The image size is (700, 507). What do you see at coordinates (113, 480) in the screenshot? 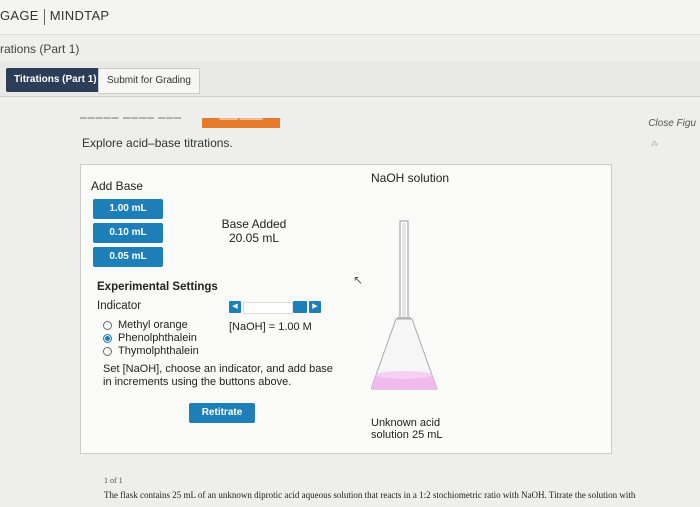
I see `page-number: 1 of 1` at bounding box center [113, 480].